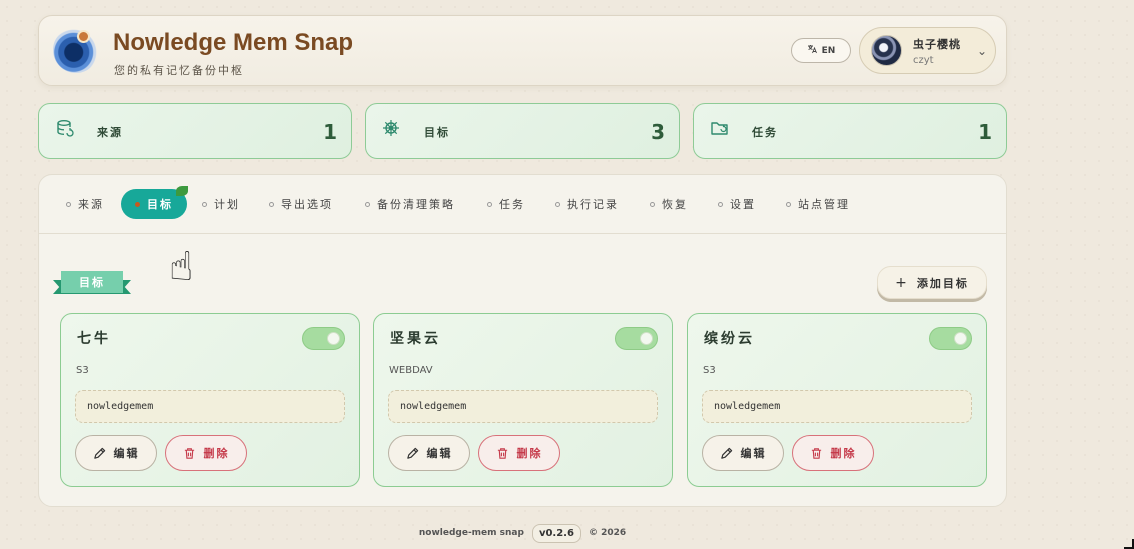 Image resolution: width=1134 pixels, height=549 pixels. What do you see at coordinates (437, 132) in the screenshot?
I see `stat-label: 目标` at bounding box center [437, 132].